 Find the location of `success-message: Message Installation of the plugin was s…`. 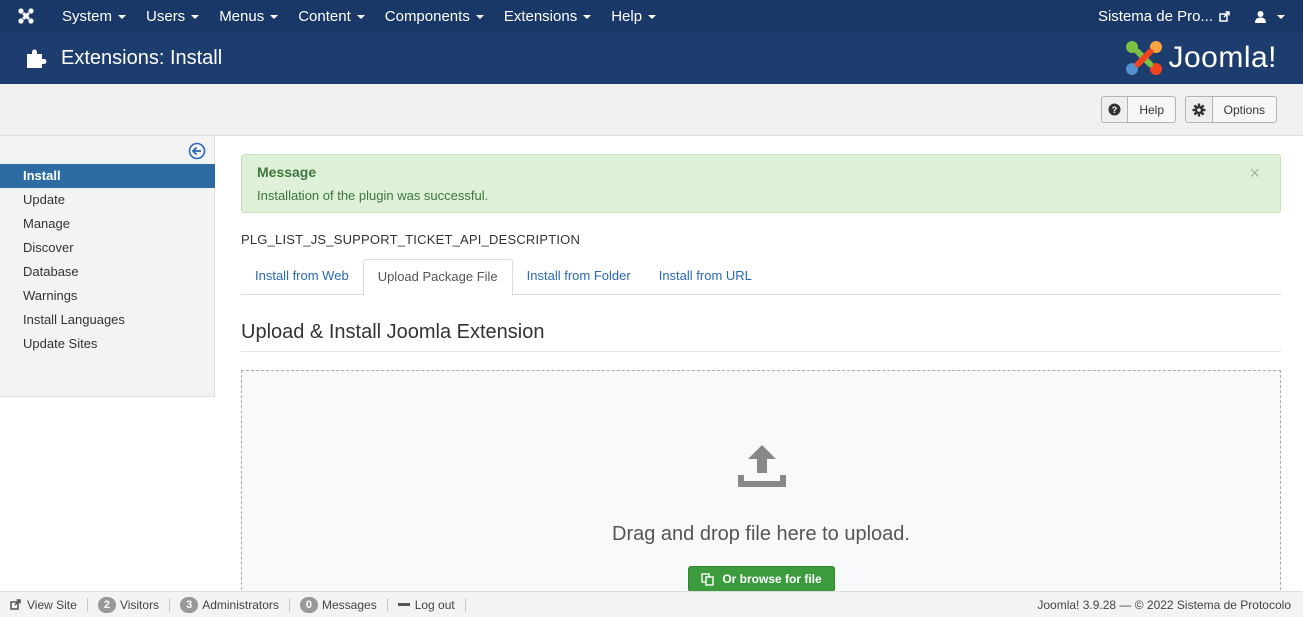

success-message: Message Installation of the plugin was s… is located at coordinates (761, 183).